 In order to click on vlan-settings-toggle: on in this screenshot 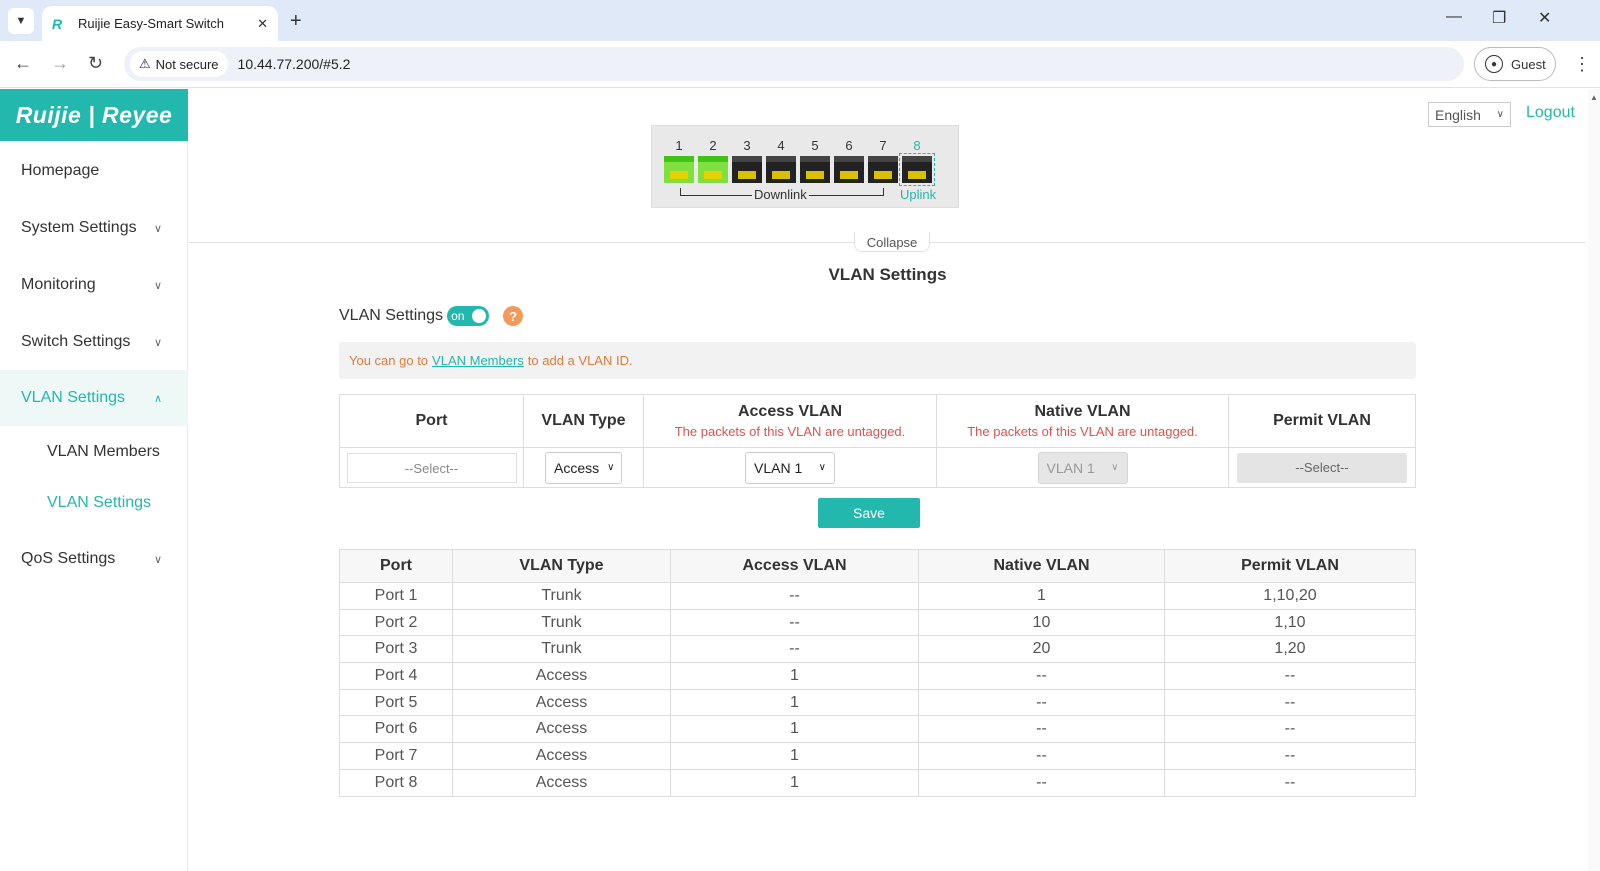, I will do `click(468, 316)`.